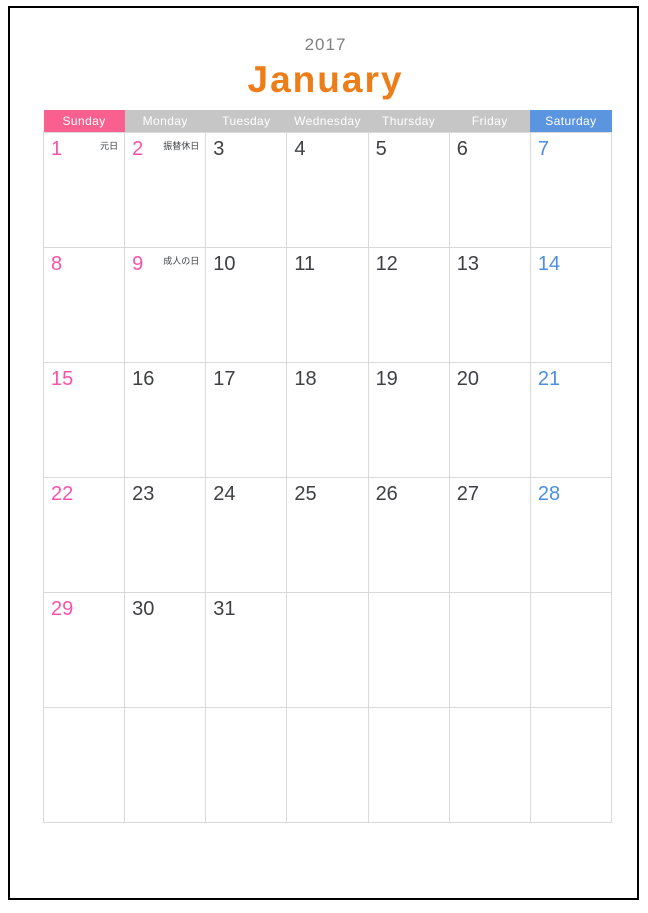 Image resolution: width=648 pixels, height=913 pixels. I want to click on calendar-day-cell: 17, so click(246, 420).